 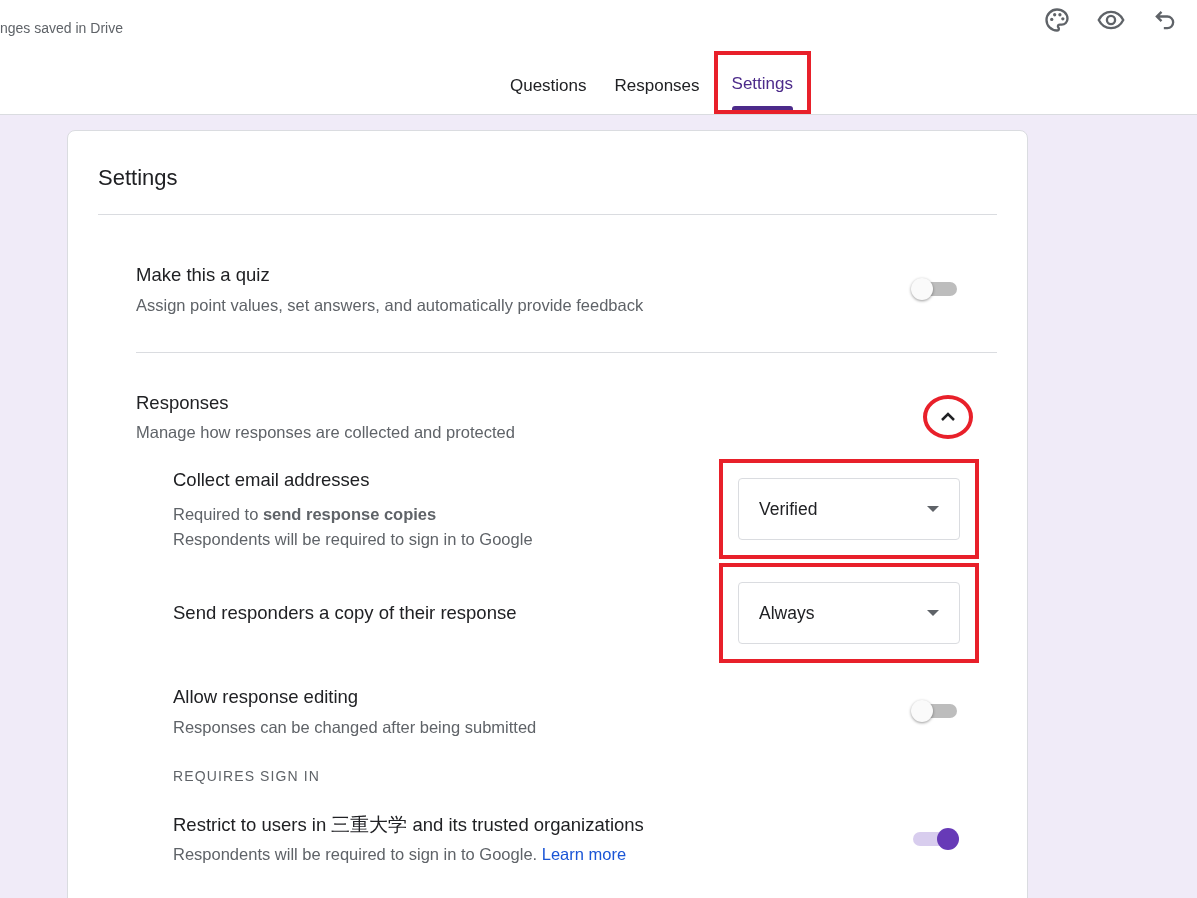 What do you see at coordinates (390, 305) in the screenshot?
I see `setting-description: Assign point values, set answers, and automatically provide feedback` at bounding box center [390, 305].